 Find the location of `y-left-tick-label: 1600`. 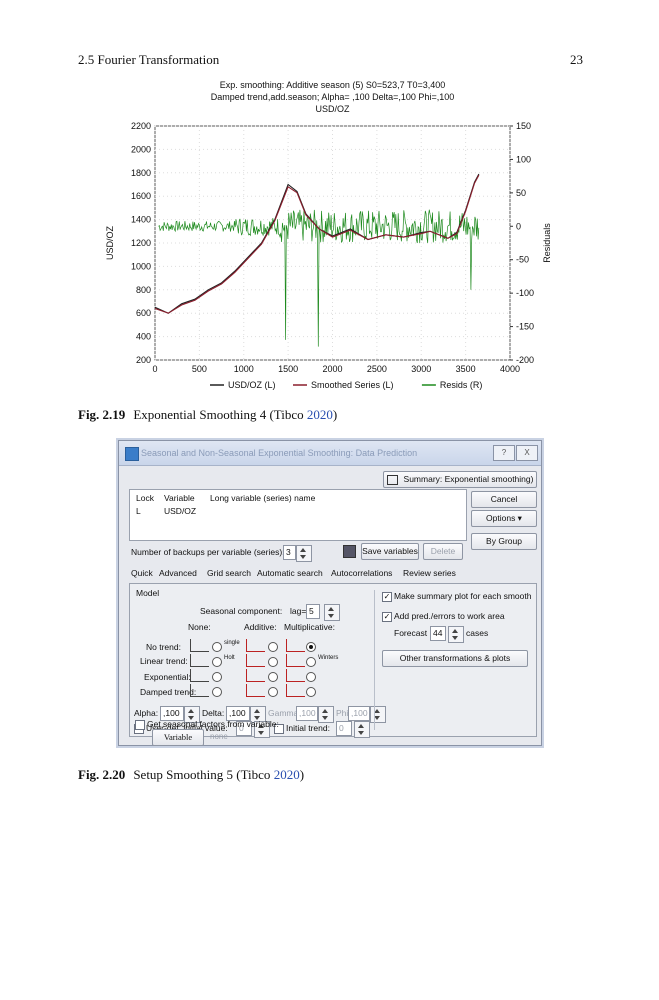

y-left-tick-label: 1600 is located at coordinates (141, 196).